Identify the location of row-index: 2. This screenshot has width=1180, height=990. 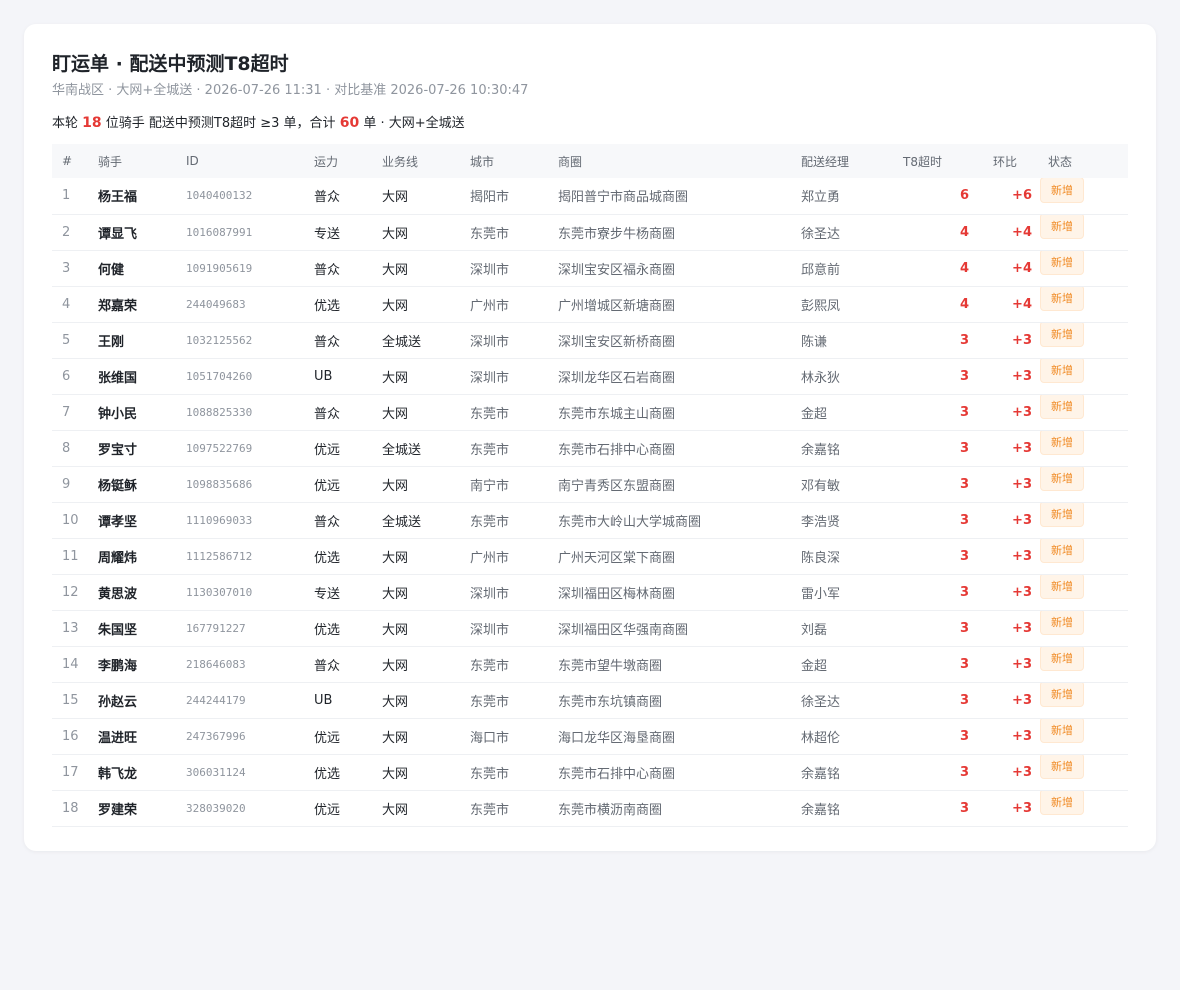
(66, 232).